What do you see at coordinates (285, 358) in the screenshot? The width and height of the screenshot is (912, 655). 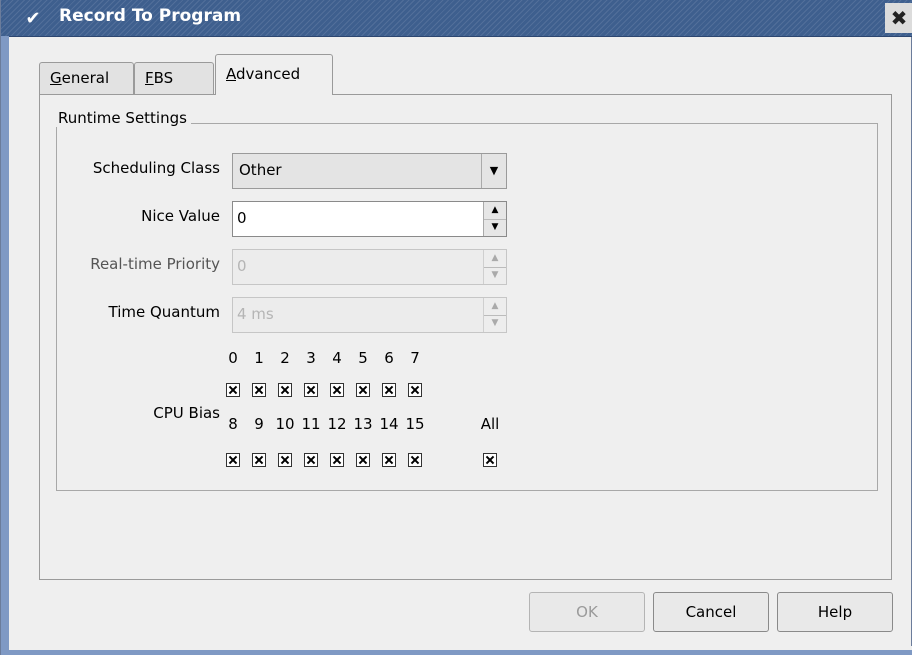 I see `cpu-2-label: 2` at bounding box center [285, 358].